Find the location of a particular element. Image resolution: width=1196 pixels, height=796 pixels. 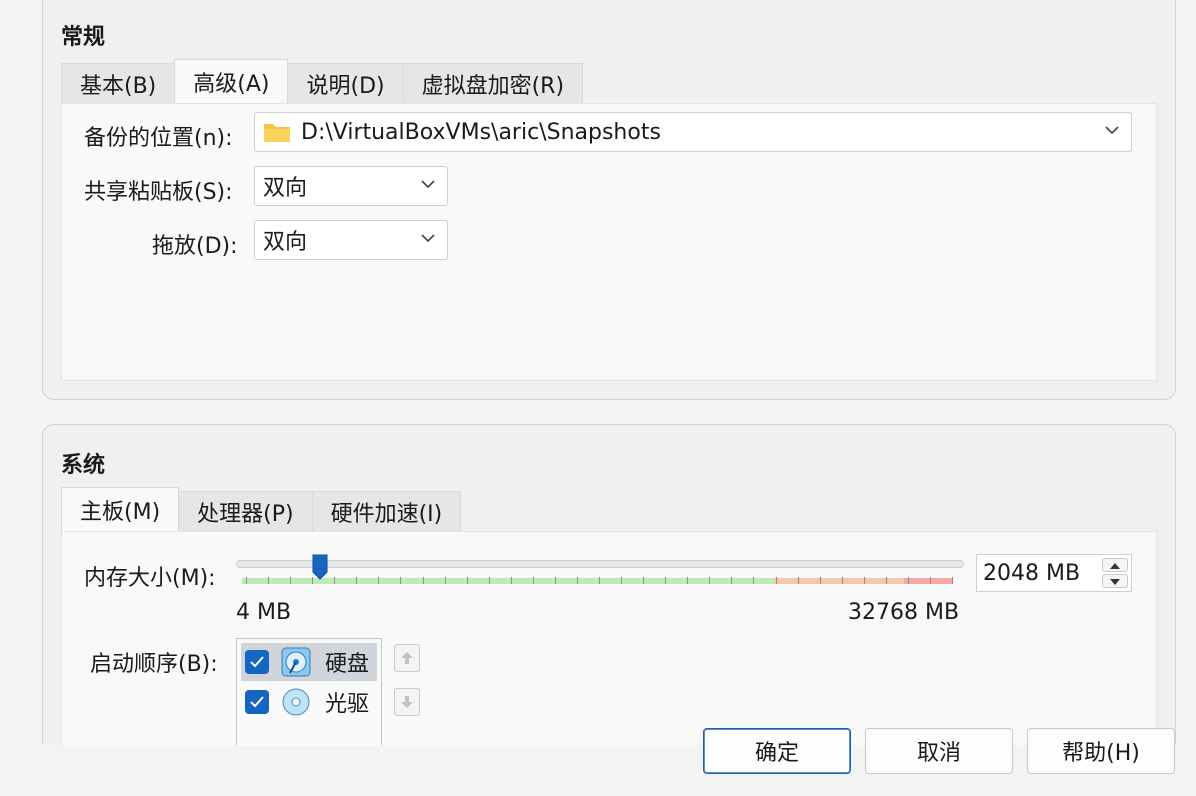

arrow-up-icon is located at coordinates (407, 658).